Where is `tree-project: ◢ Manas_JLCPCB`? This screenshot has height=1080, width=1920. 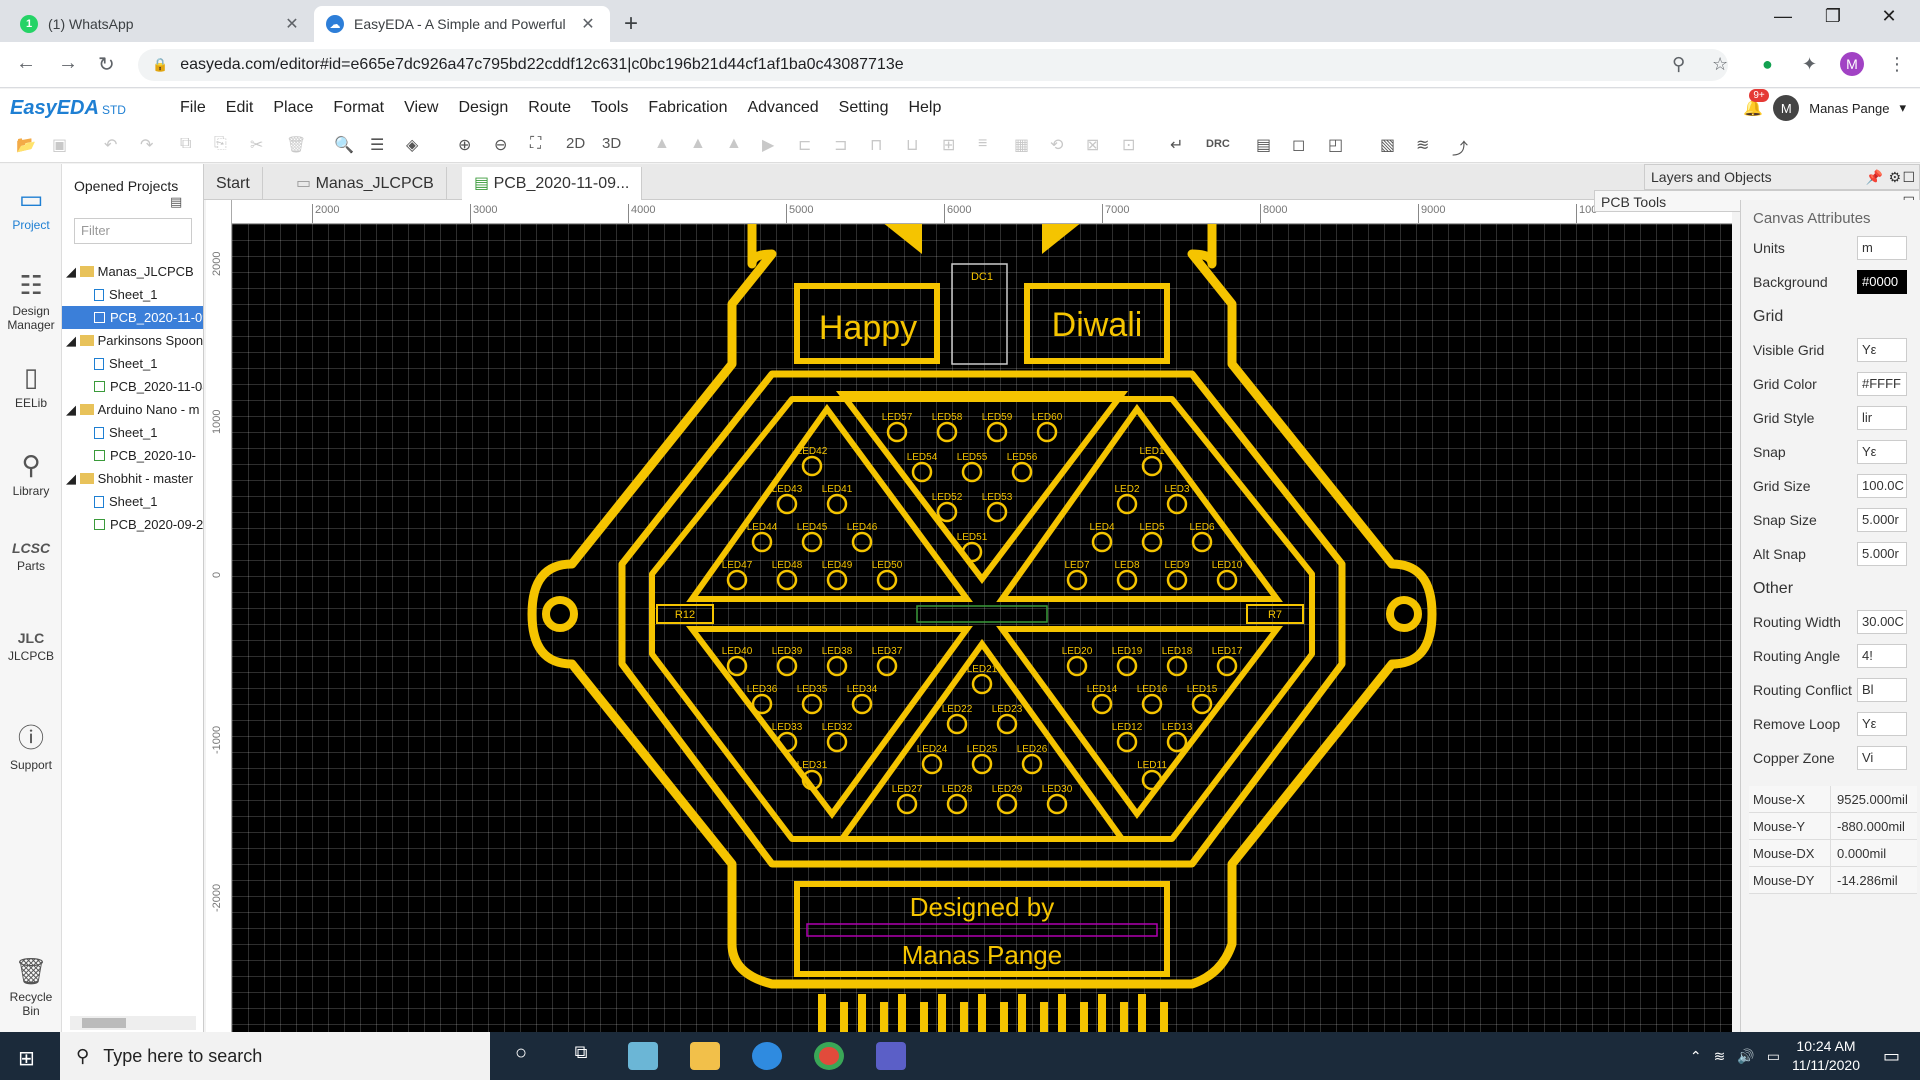 tree-project: ◢ Manas_JLCPCB is located at coordinates (132, 271).